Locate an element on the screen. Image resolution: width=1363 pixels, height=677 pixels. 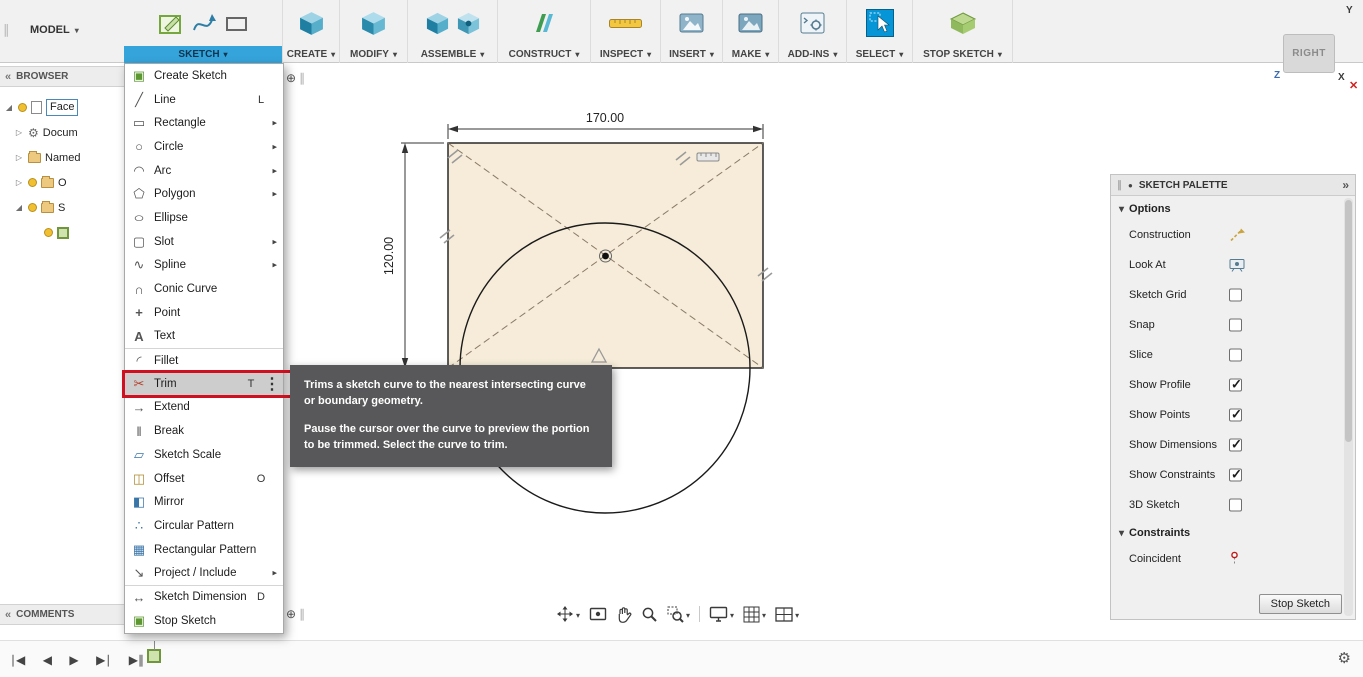
browser-panel-grip is located at coordinates (295, 78).